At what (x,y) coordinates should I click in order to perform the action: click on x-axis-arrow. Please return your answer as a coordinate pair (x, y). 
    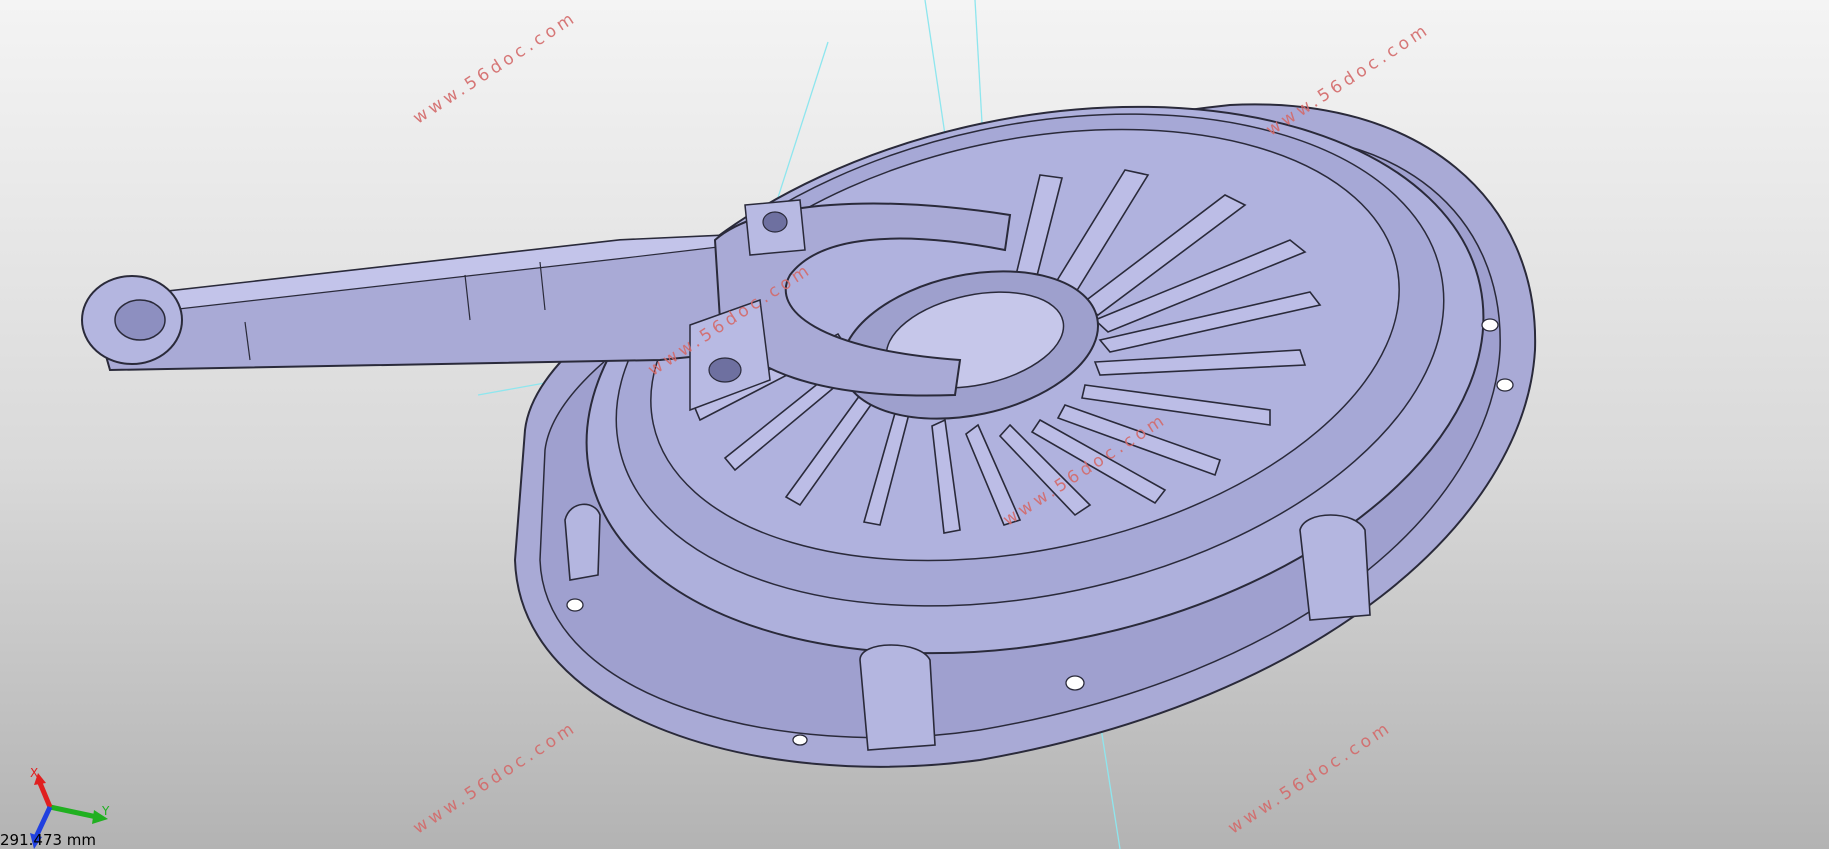
    Looking at the image, I should click on (45, 795).